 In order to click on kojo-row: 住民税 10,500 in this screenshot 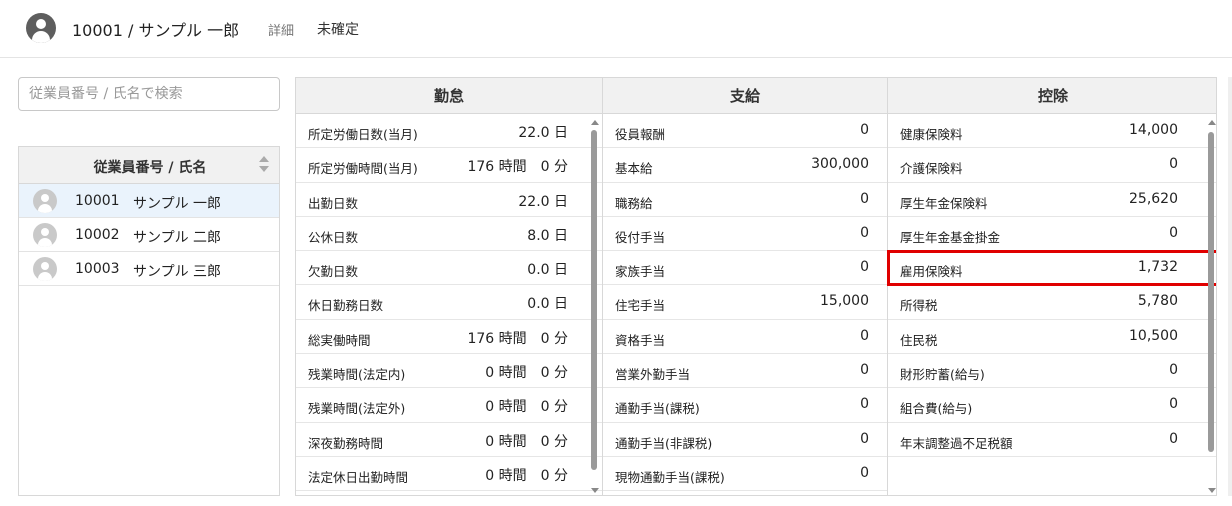, I will do `click(1052, 337)`.